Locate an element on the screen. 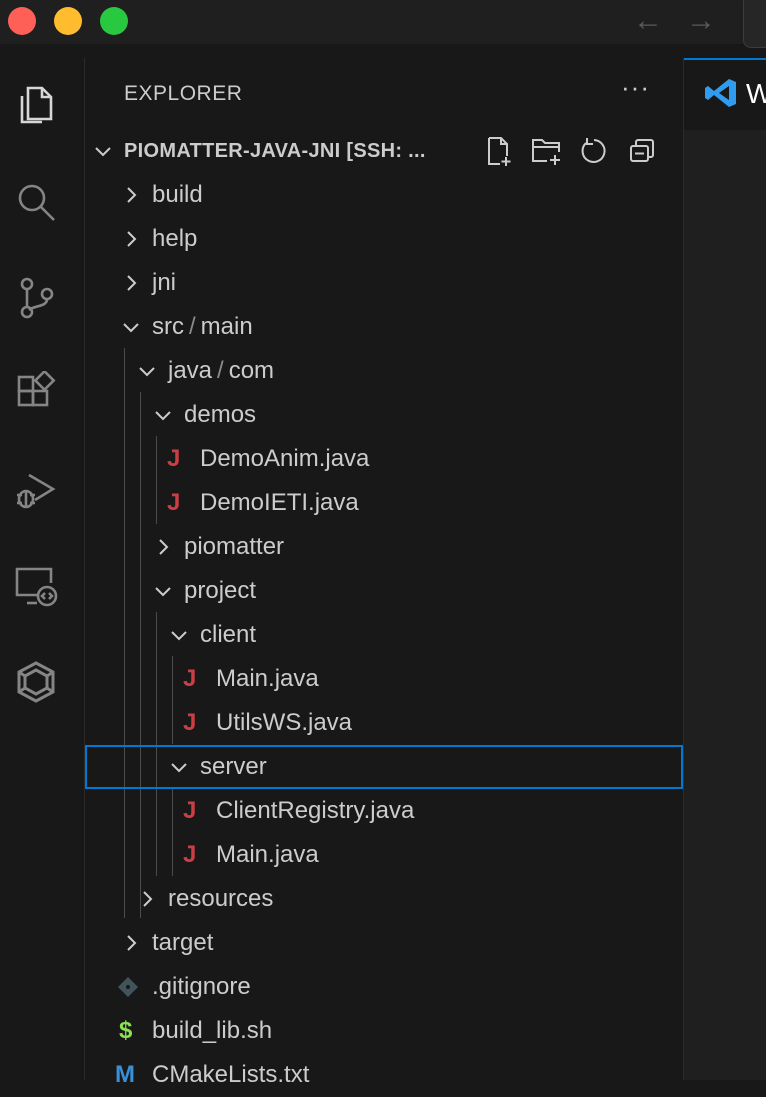 Image resolution: width=766 pixels, height=1097 pixels. tree-item-label: demos is located at coordinates (220, 414).